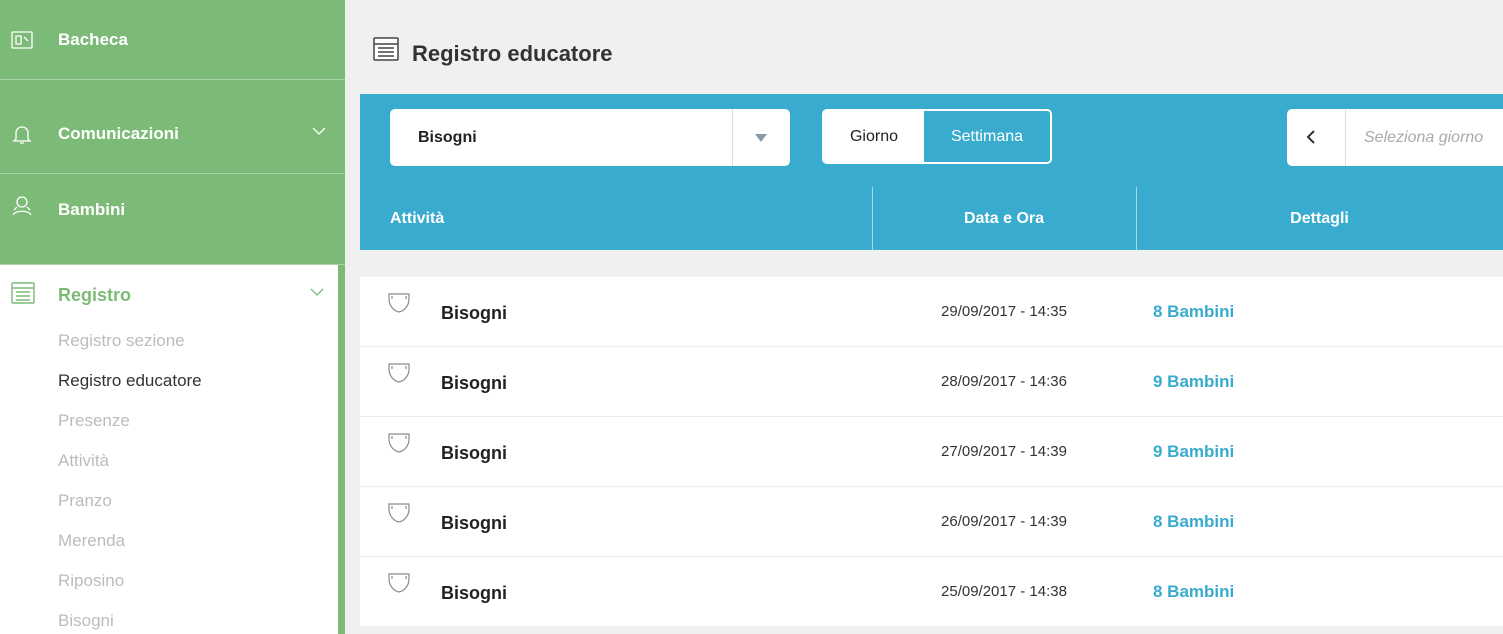 This screenshot has width=1503, height=634. Describe the element at coordinates (987, 136) in the screenshot. I see `toggle-option-settimana: Settimana` at that location.